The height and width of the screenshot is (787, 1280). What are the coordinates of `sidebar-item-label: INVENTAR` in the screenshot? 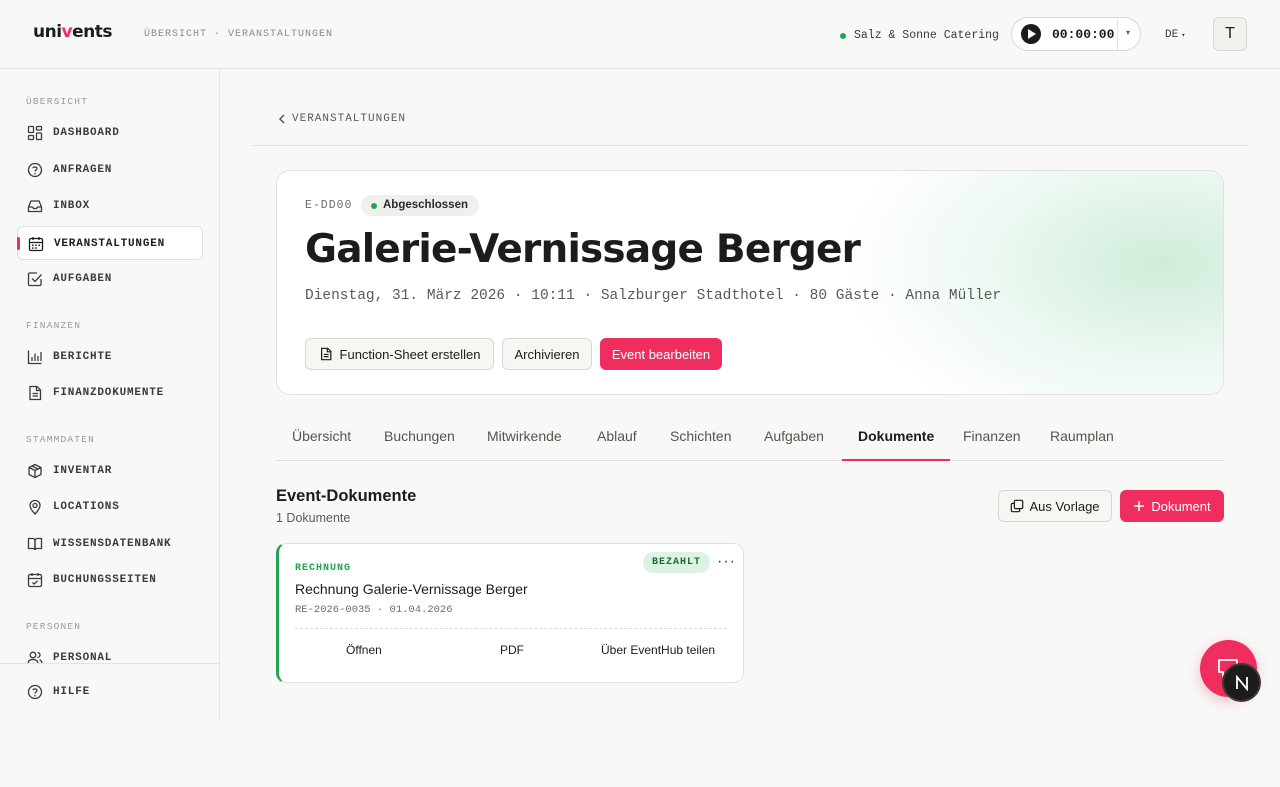 It's located at (83, 471).